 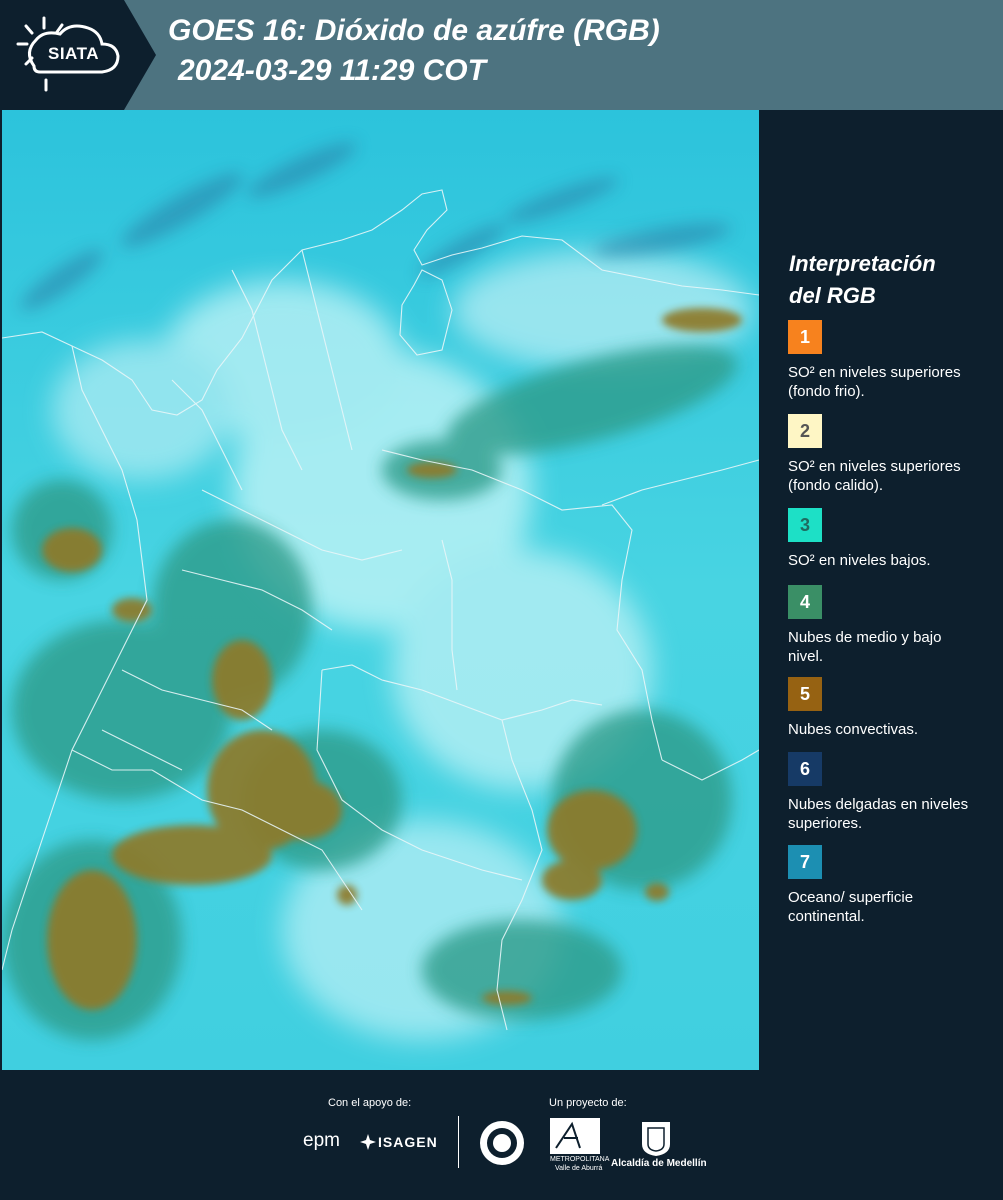 I want to click on medellin-seal-icon, so click(x=502, y=1145).